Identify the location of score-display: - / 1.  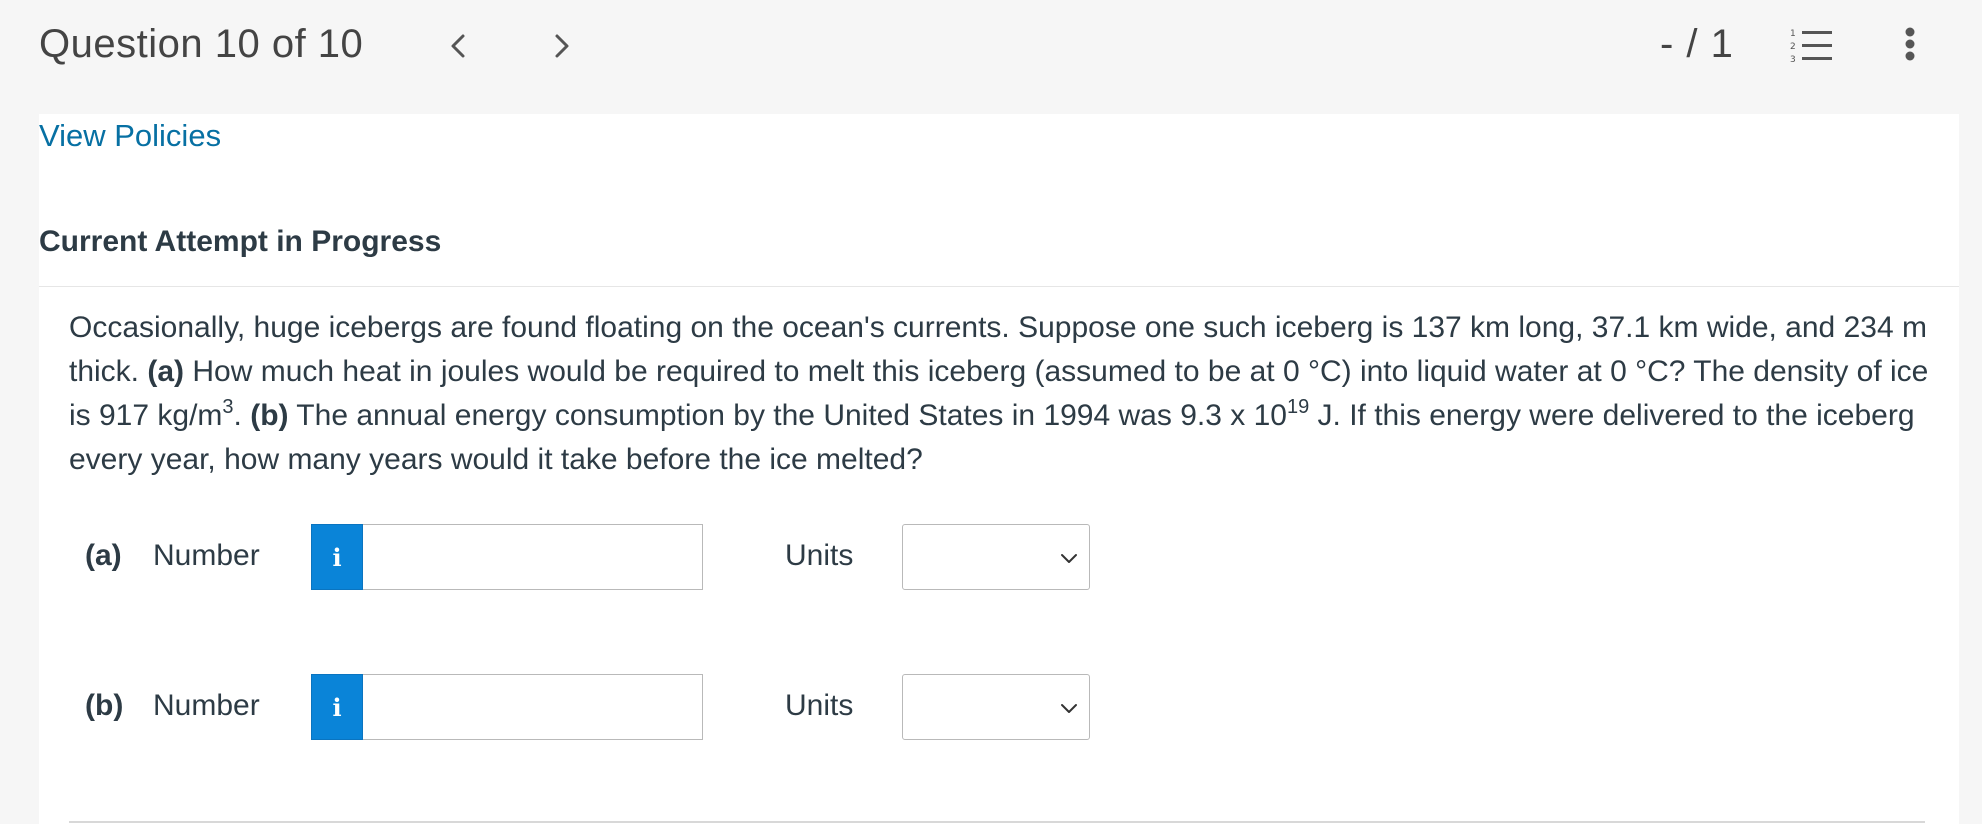
(1697, 44).